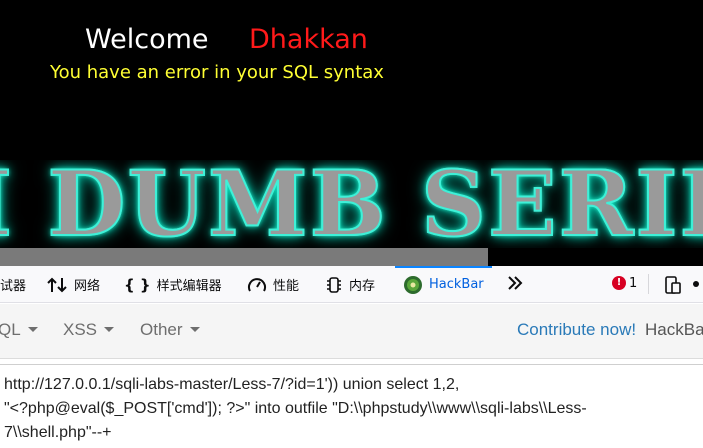  What do you see at coordinates (672, 287) in the screenshot?
I see `responsive-design-icon` at bounding box center [672, 287].